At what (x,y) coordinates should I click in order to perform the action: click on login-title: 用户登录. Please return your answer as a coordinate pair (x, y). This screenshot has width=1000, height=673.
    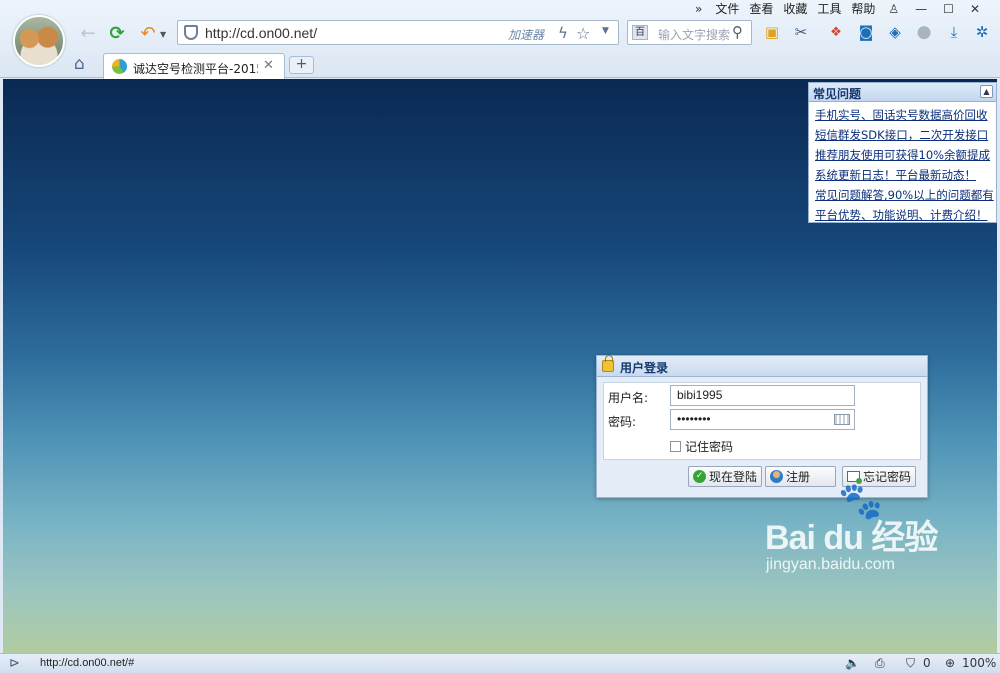
    Looking at the image, I should click on (644, 368).